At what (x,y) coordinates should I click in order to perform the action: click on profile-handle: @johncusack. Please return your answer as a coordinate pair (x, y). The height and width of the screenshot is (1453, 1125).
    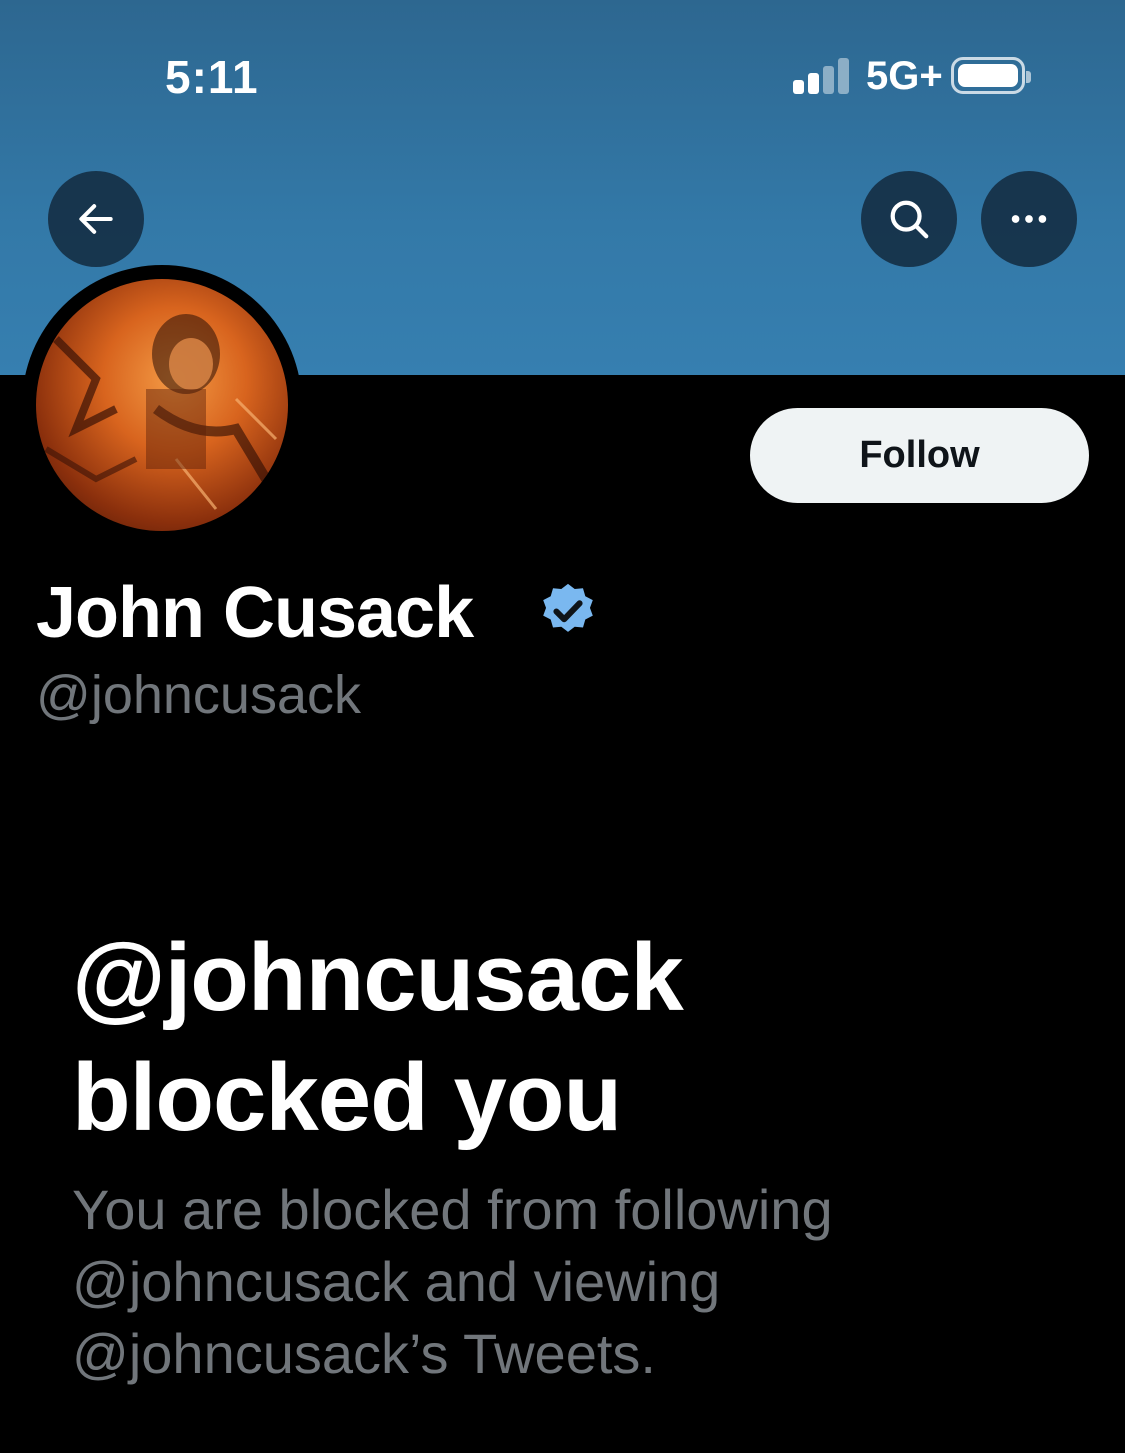
    Looking at the image, I should click on (198, 695).